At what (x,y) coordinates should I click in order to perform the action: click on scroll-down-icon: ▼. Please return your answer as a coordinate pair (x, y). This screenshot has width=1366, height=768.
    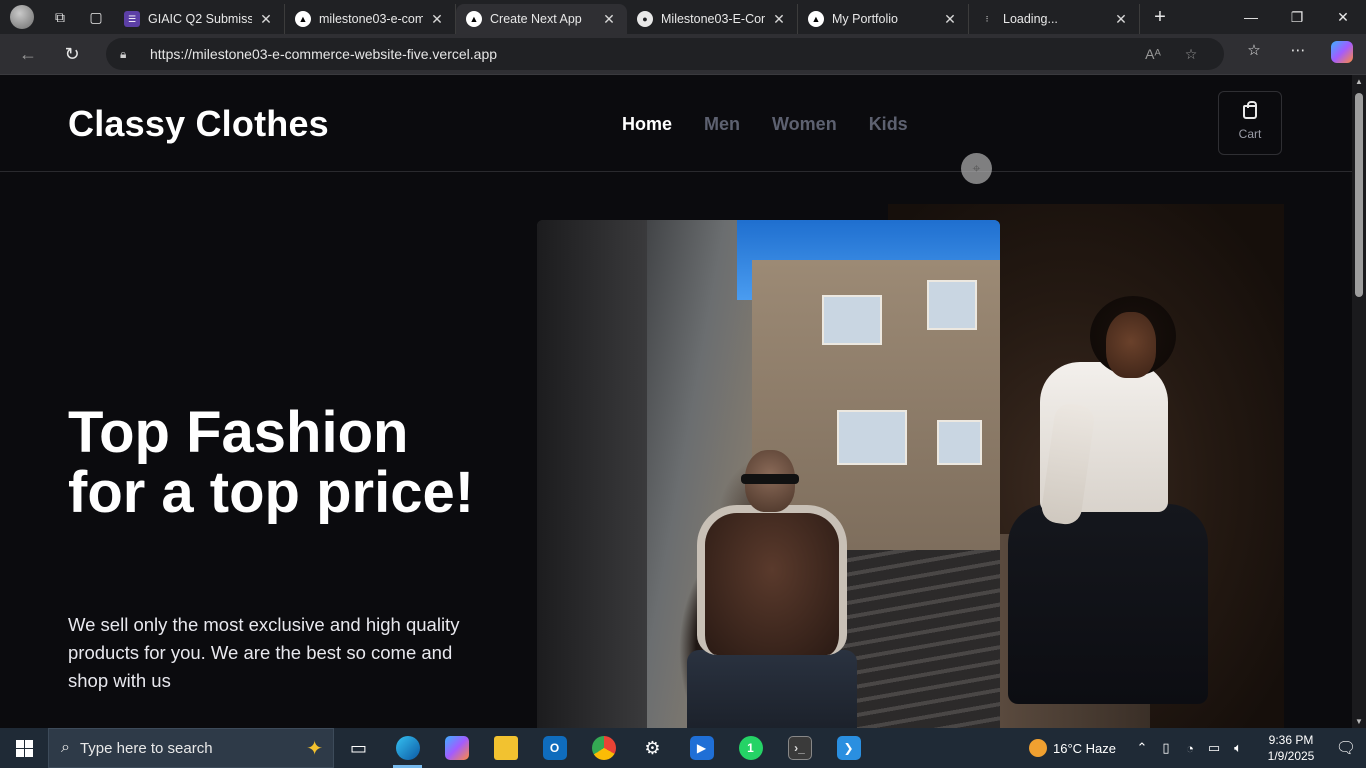
    Looking at the image, I should click on (1359, 721).